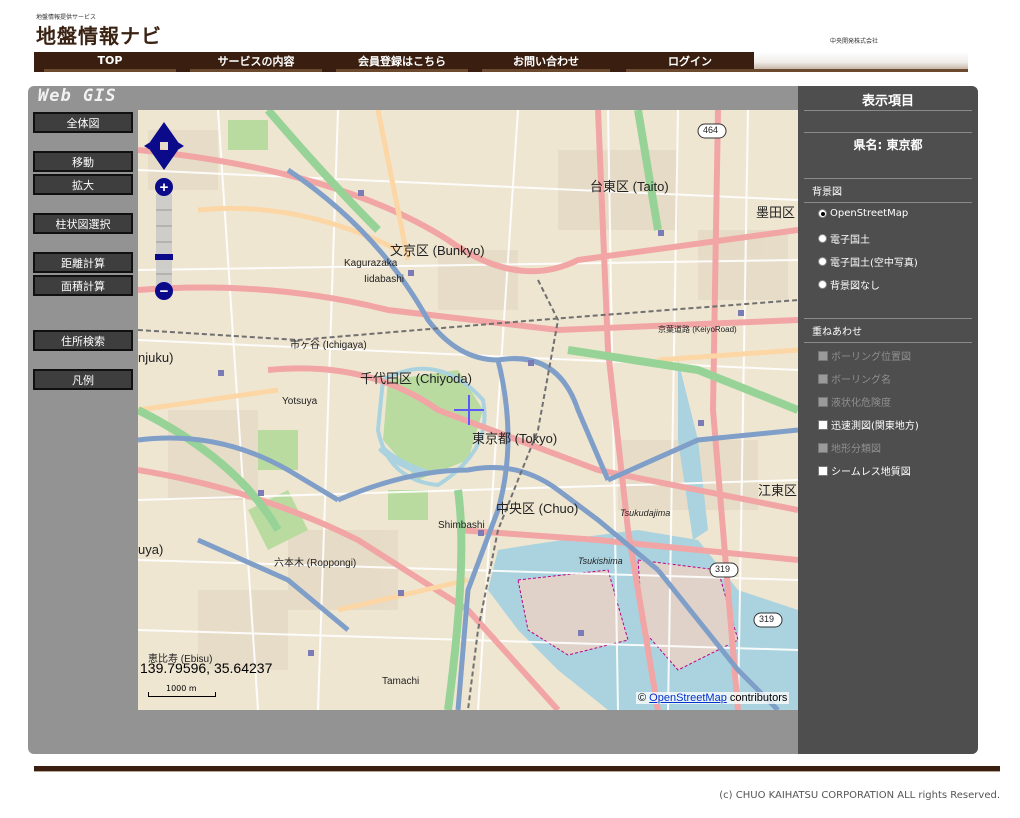  I want to click on map-label-tokyo: 東京都 (Tokyo), so click(515, 438).